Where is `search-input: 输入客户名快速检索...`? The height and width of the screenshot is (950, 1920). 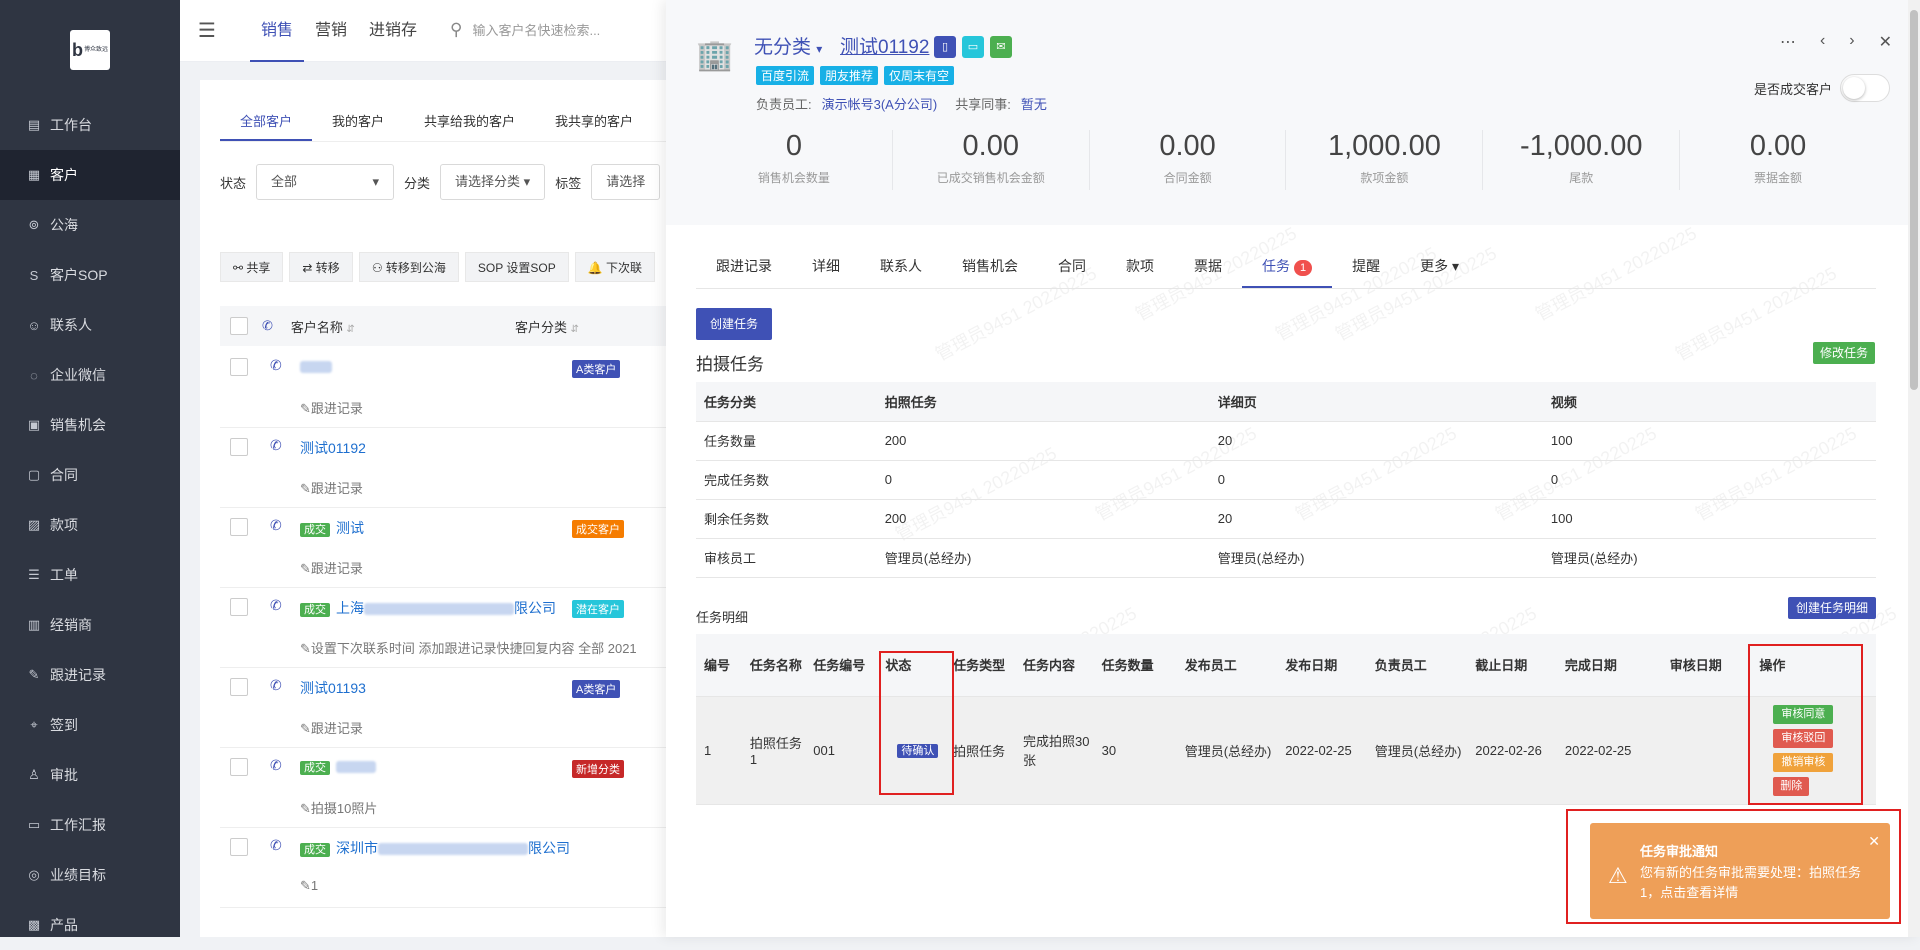 search-input: 输入客户名快速检索... is located at coordinates (536, 30).